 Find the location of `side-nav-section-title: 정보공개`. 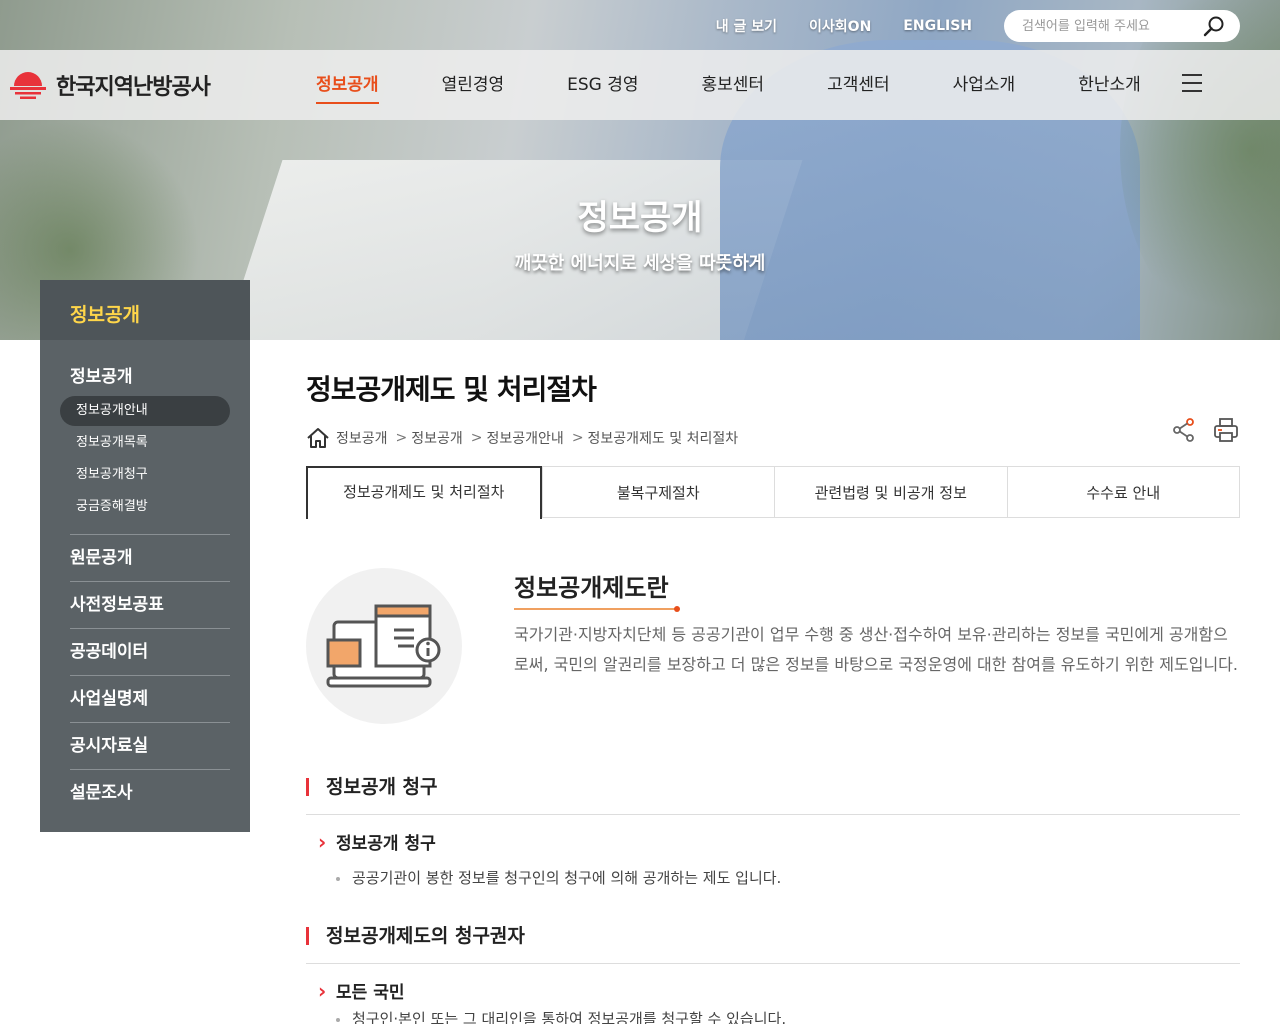

side-nav-section-title: 정보공개 is located at coordinates (160, 368).